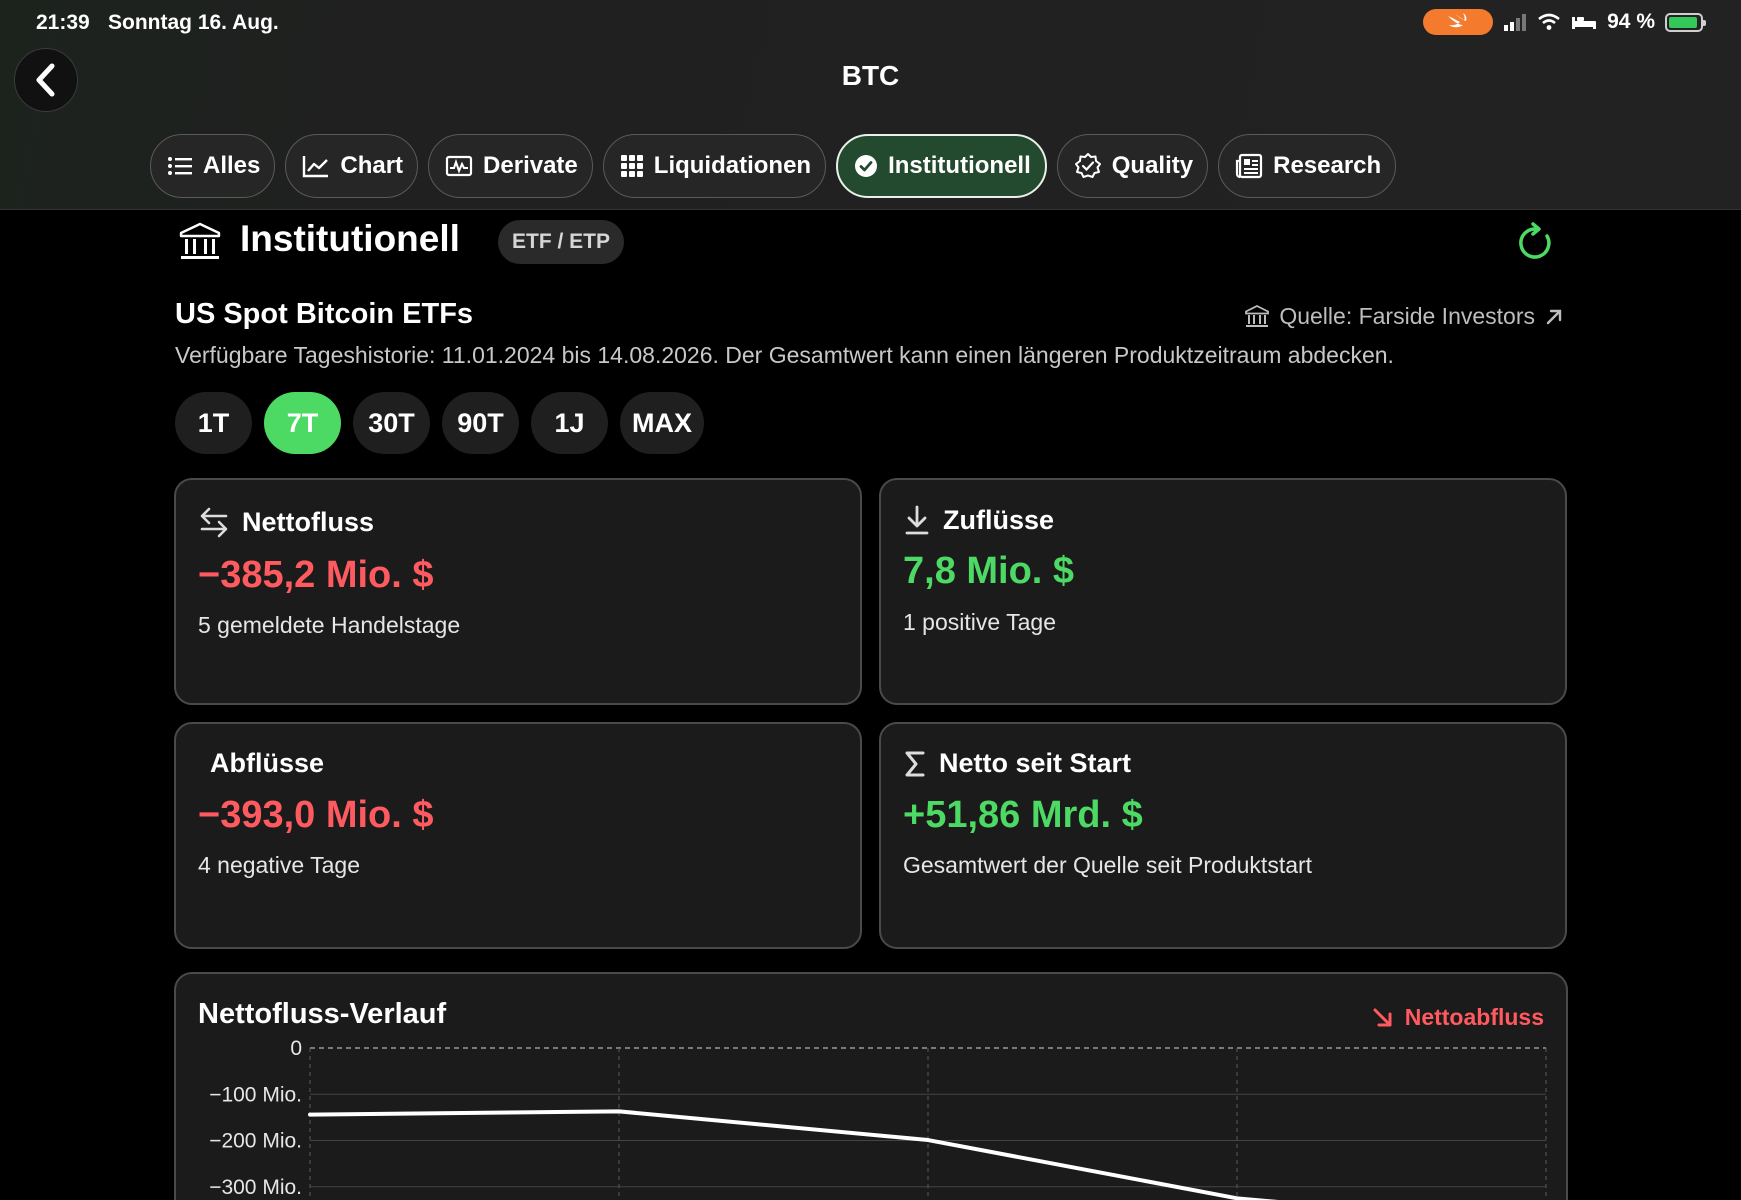  I want to click on tab-label: Derivate, so click(530, 165).